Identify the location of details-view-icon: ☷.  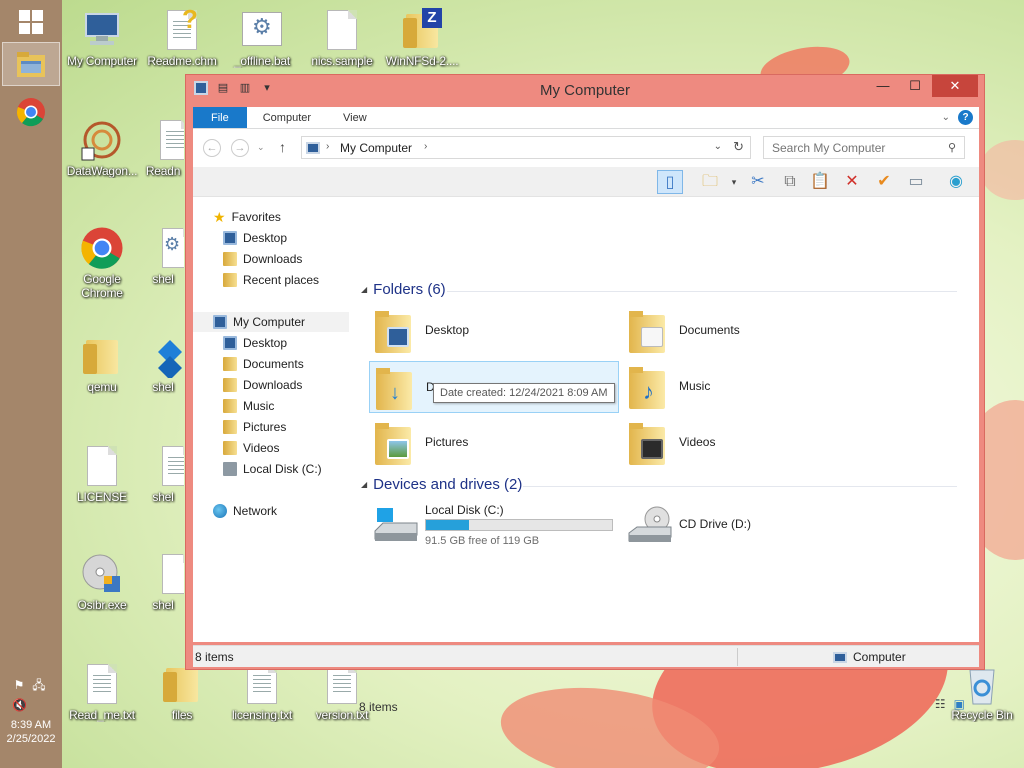
(940, 704).